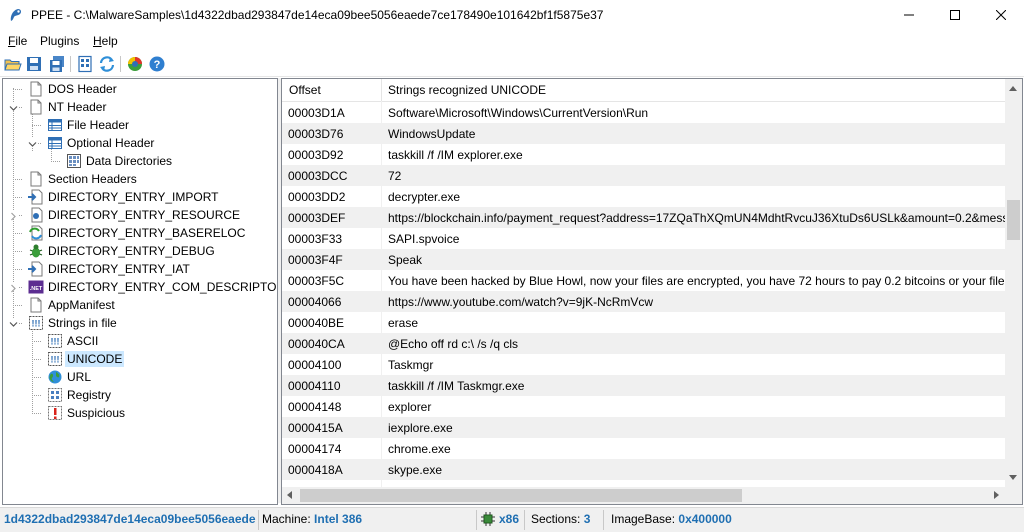 This screenshot has width=1024, height=532. What do you see at coordinates (644, 385) in the screenshot?
I see `table-row: 00004110 taskkill /f /IM Taskmgr.exe` at bounding box center [644, 385].